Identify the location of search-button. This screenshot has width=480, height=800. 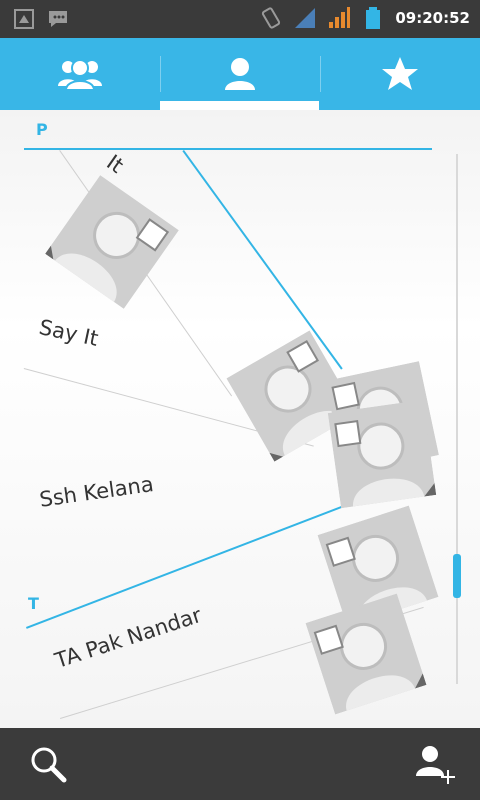
(48, 764).